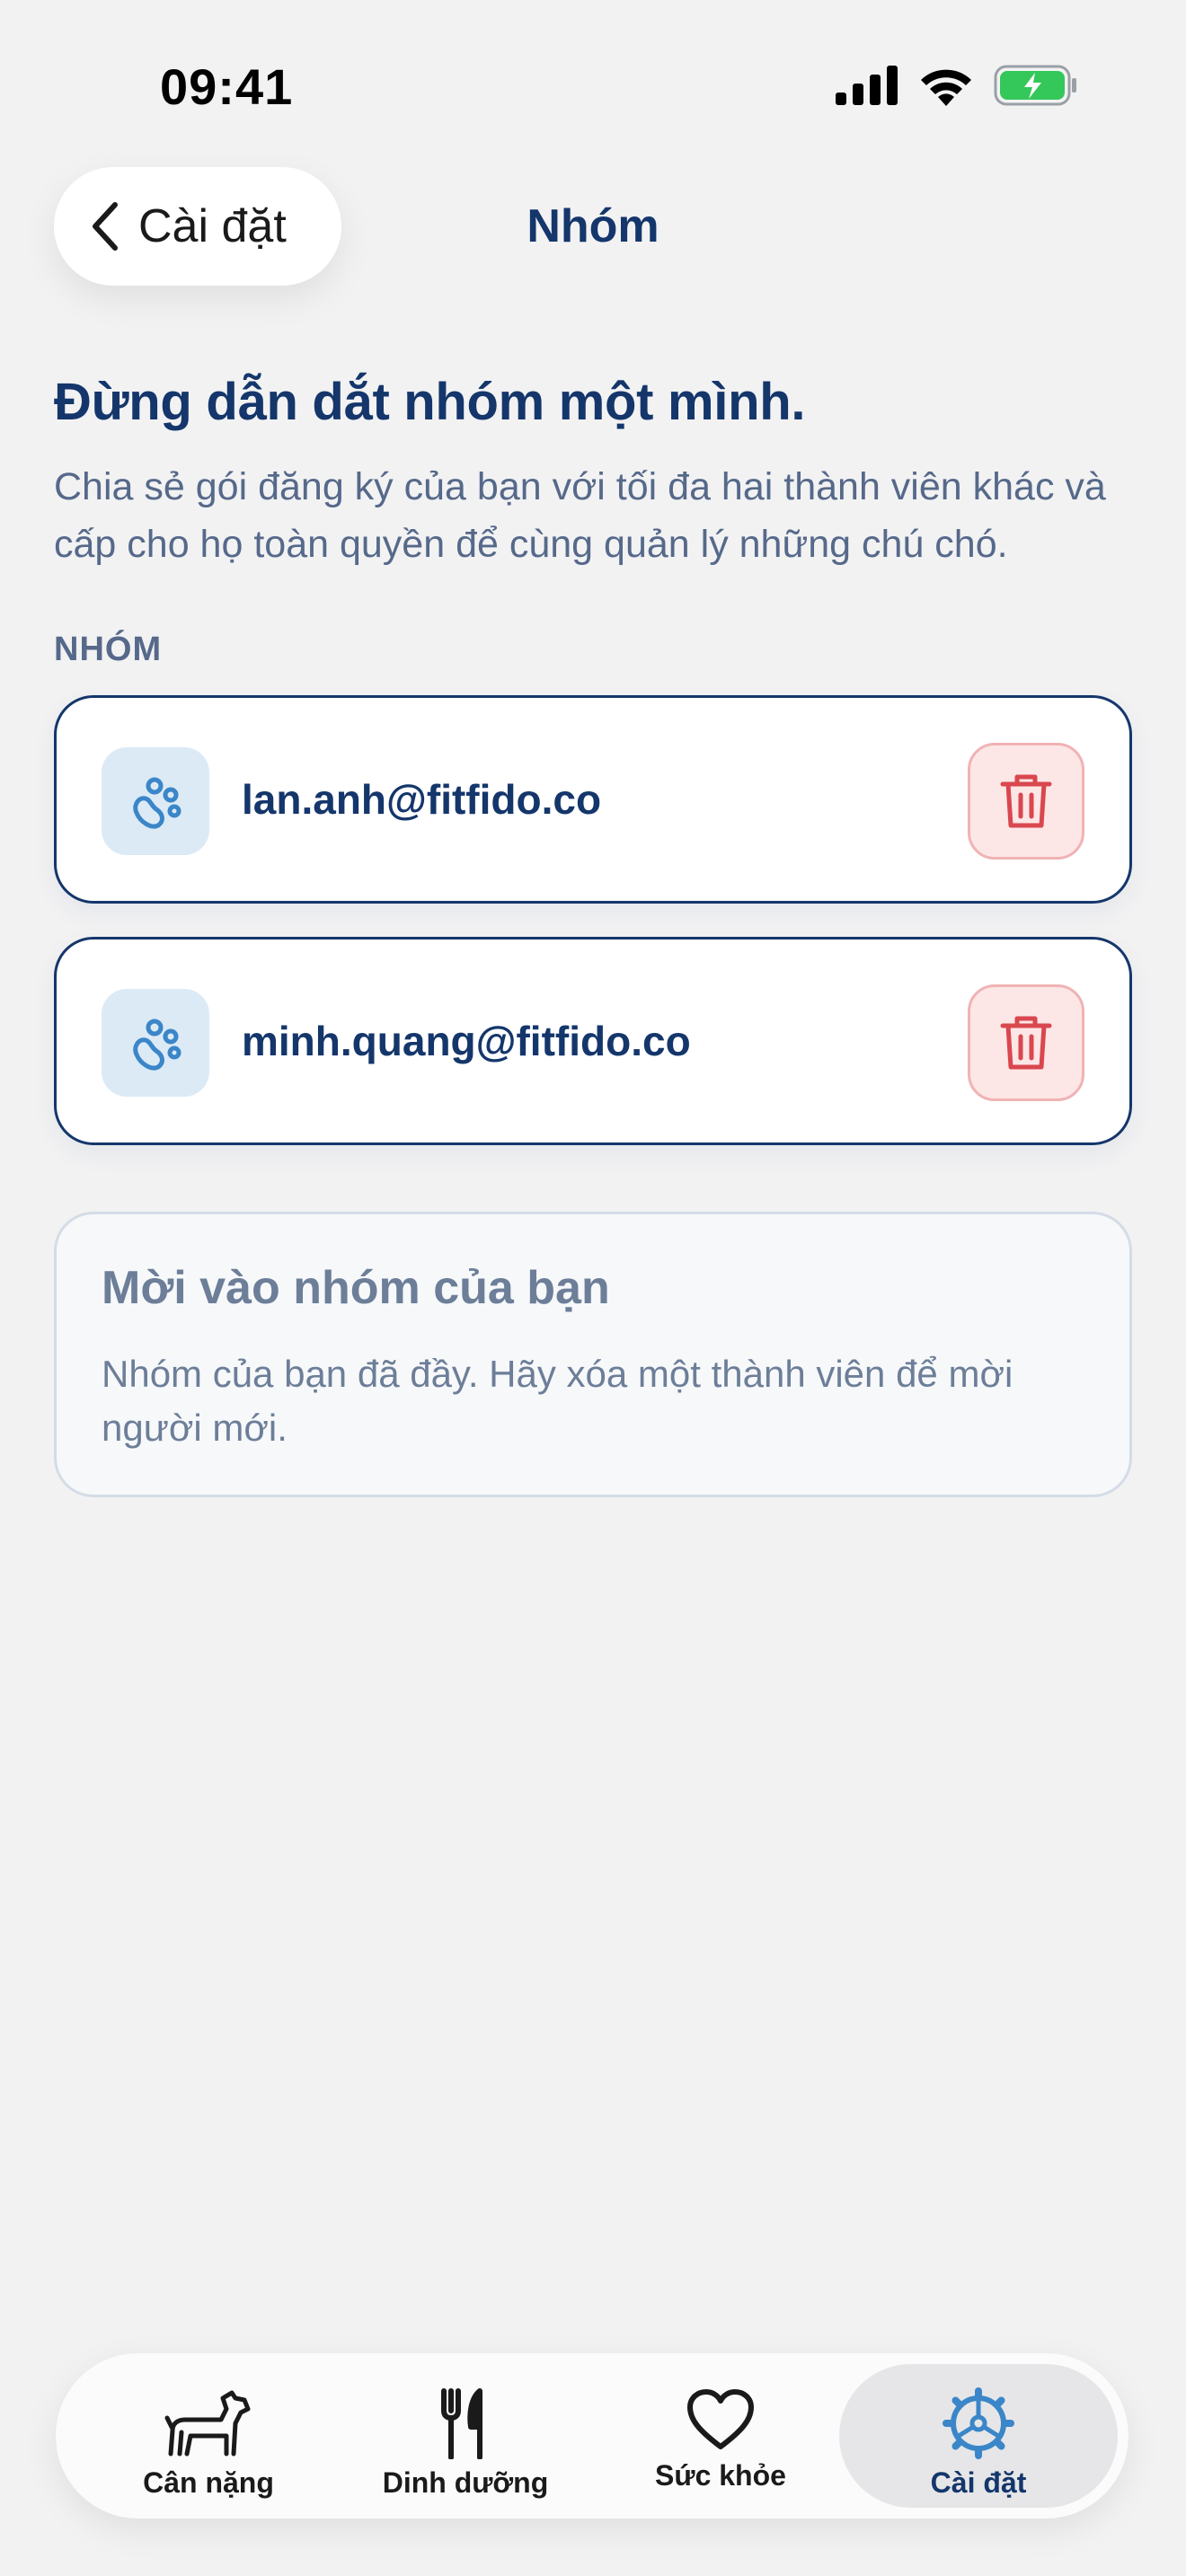 Image resolution: width=1186 pixels, height=2576 pixels. What do you see at coordinates (208, 2482) in the screenshot?
I see `tab-label: Cân nặng` at bounding box center [208, 2482].